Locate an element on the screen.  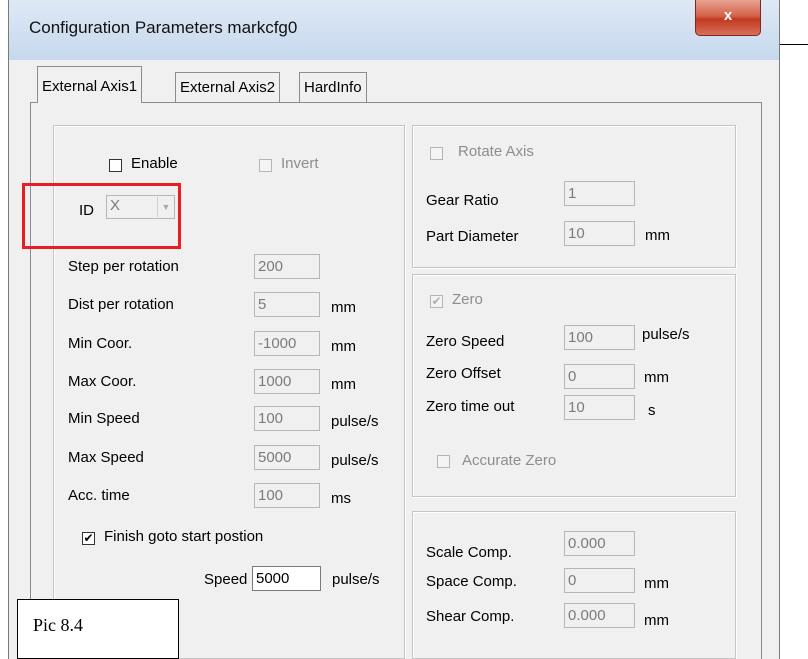
min-coor-field: -1000 is located at coordinates (287, 343).